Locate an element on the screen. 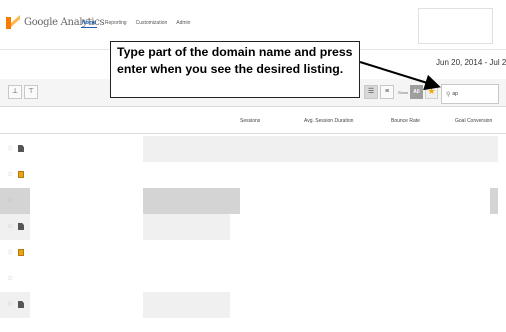 The height and width of the screenshot is (332, 506). sort-ascending-icon: ⊥ is located at coordinates (15, 91).